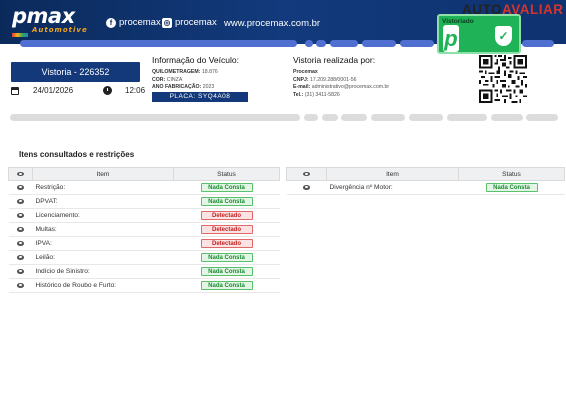  I want to click on odometer-line: QUILOMETRAGEM: 18.876, so click(202, 73).